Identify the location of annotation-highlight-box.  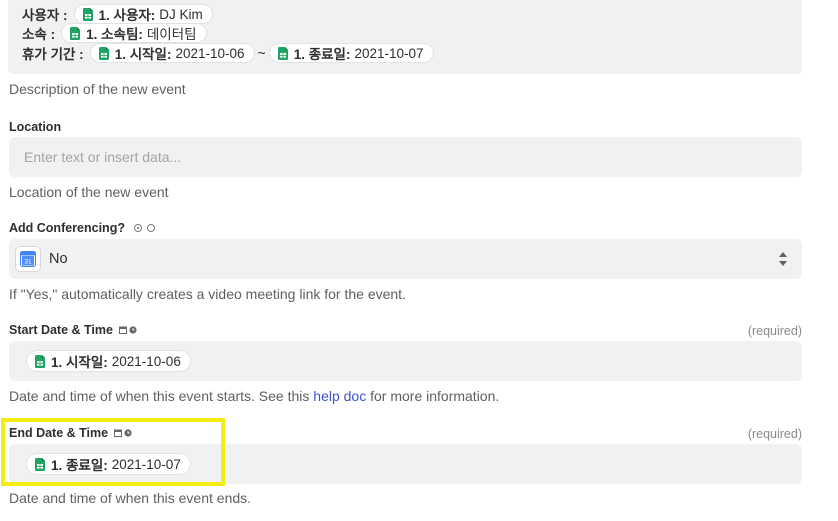
(113, 452).